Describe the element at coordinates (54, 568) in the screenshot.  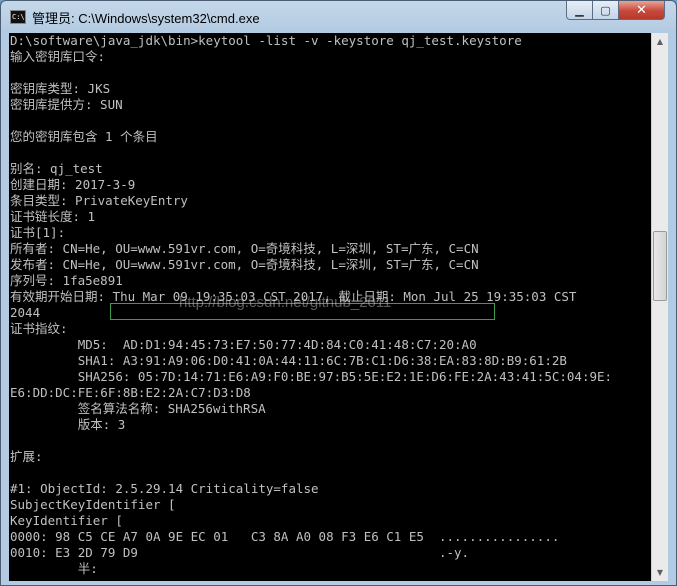
I see `console-line: 半:` at that location.